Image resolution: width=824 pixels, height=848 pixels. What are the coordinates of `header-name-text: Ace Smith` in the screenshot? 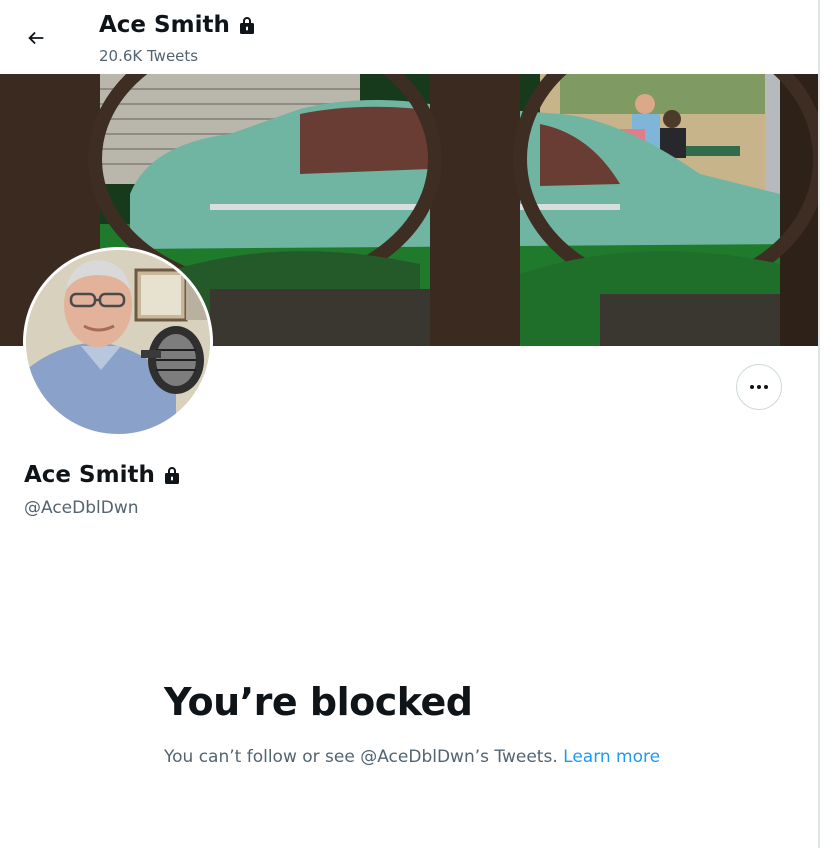 It's located at (164, 25).